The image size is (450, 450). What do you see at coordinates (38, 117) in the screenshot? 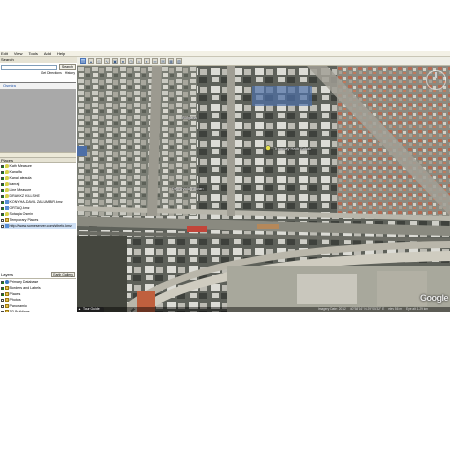
I see `search-results: Osmira` at bounding box center [38, 117].